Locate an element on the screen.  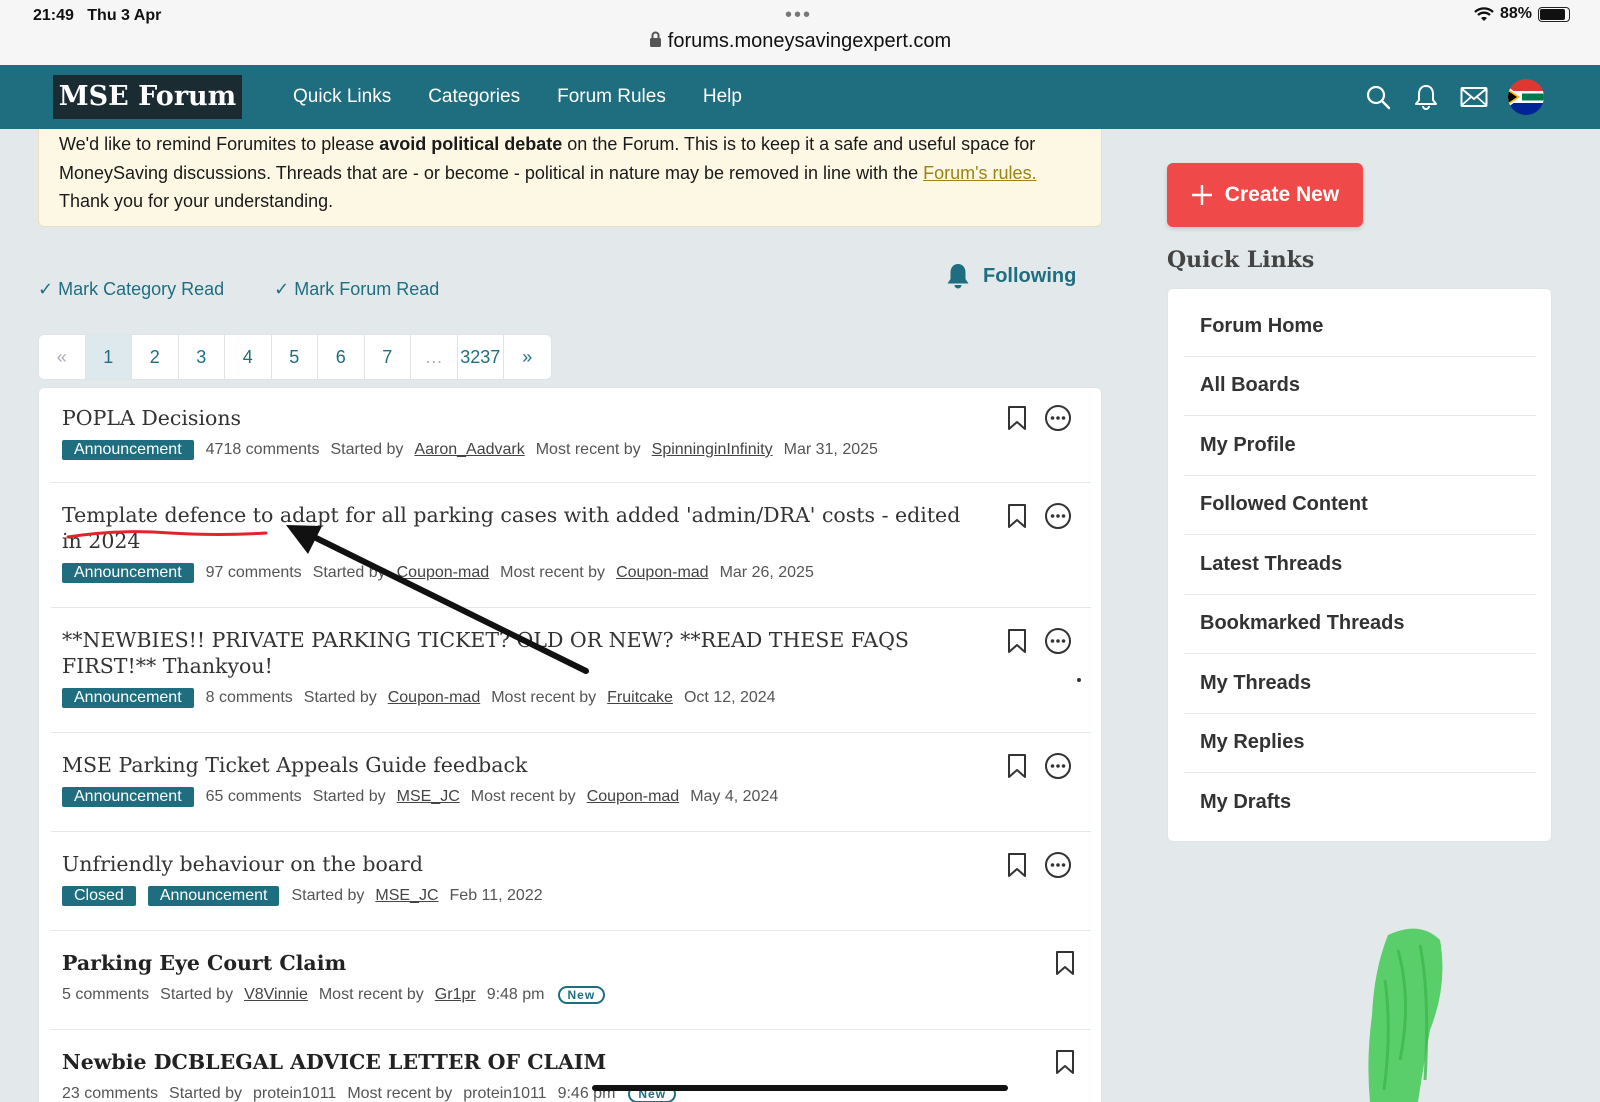
pager-page-7: 7 is located at coordinates (388, 357).